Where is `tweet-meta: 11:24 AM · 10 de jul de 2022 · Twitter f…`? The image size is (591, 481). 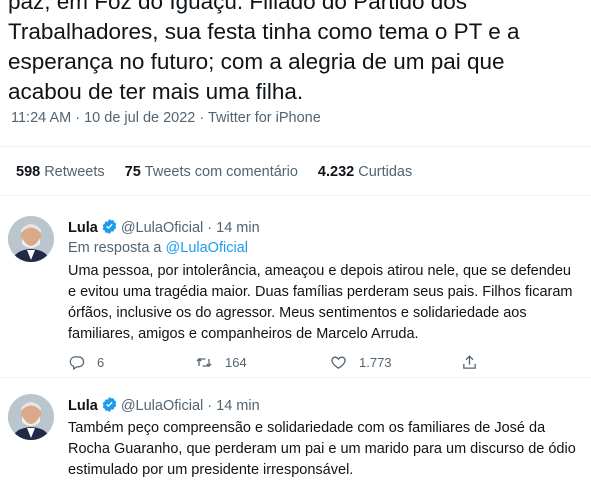
tweet-meta: 11:24 AM · 10 de jul de 2022 · Twitter f… is located at coordinates (166, 118).